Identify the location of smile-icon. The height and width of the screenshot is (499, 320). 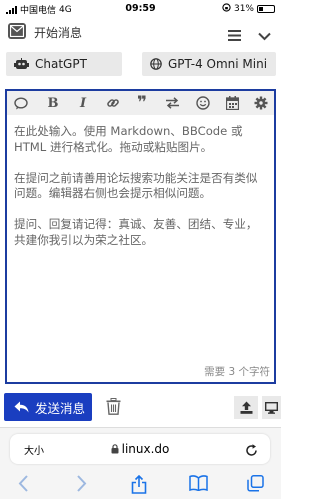
(203, 103).